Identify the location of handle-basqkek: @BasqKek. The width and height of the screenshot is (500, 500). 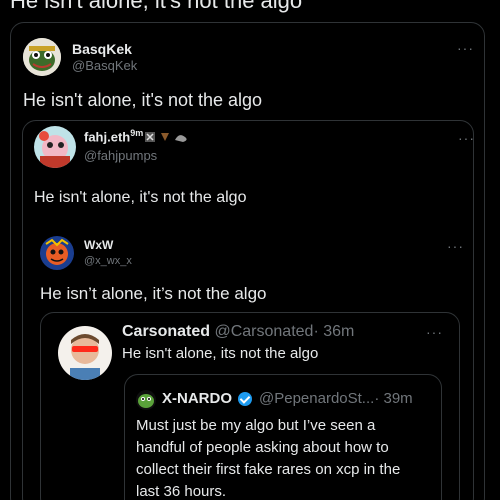
(104, 65).